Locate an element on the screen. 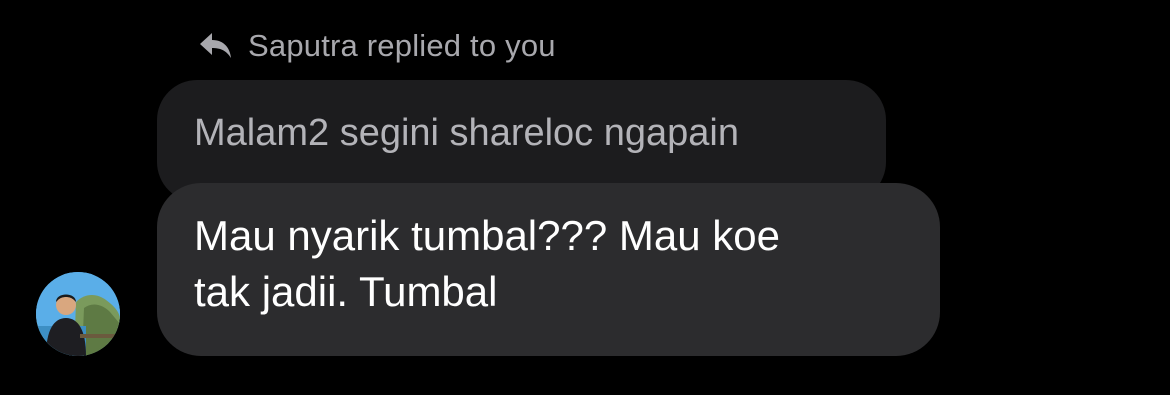 Image resolution: width=1170 pixels, height=395 pixels. reply-context-header: Saputra replied to you is located at coordinates (377, 46).